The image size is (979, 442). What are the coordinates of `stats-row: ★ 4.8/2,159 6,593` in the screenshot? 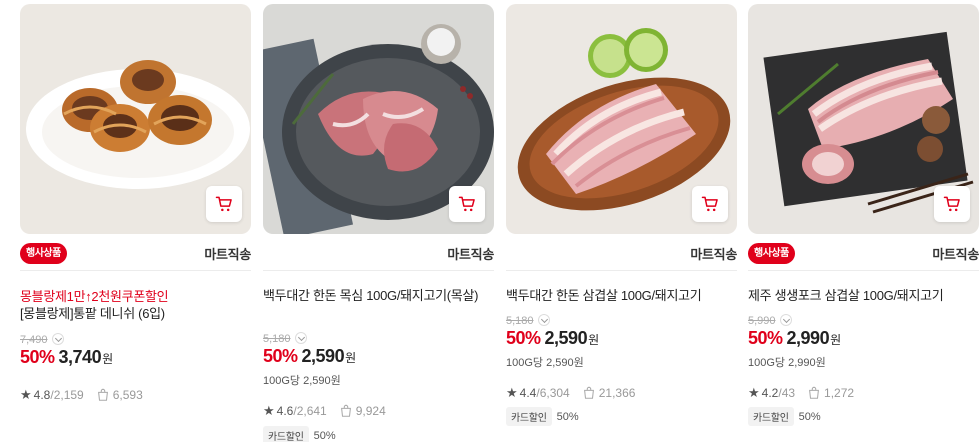 It's located at (81, 394).